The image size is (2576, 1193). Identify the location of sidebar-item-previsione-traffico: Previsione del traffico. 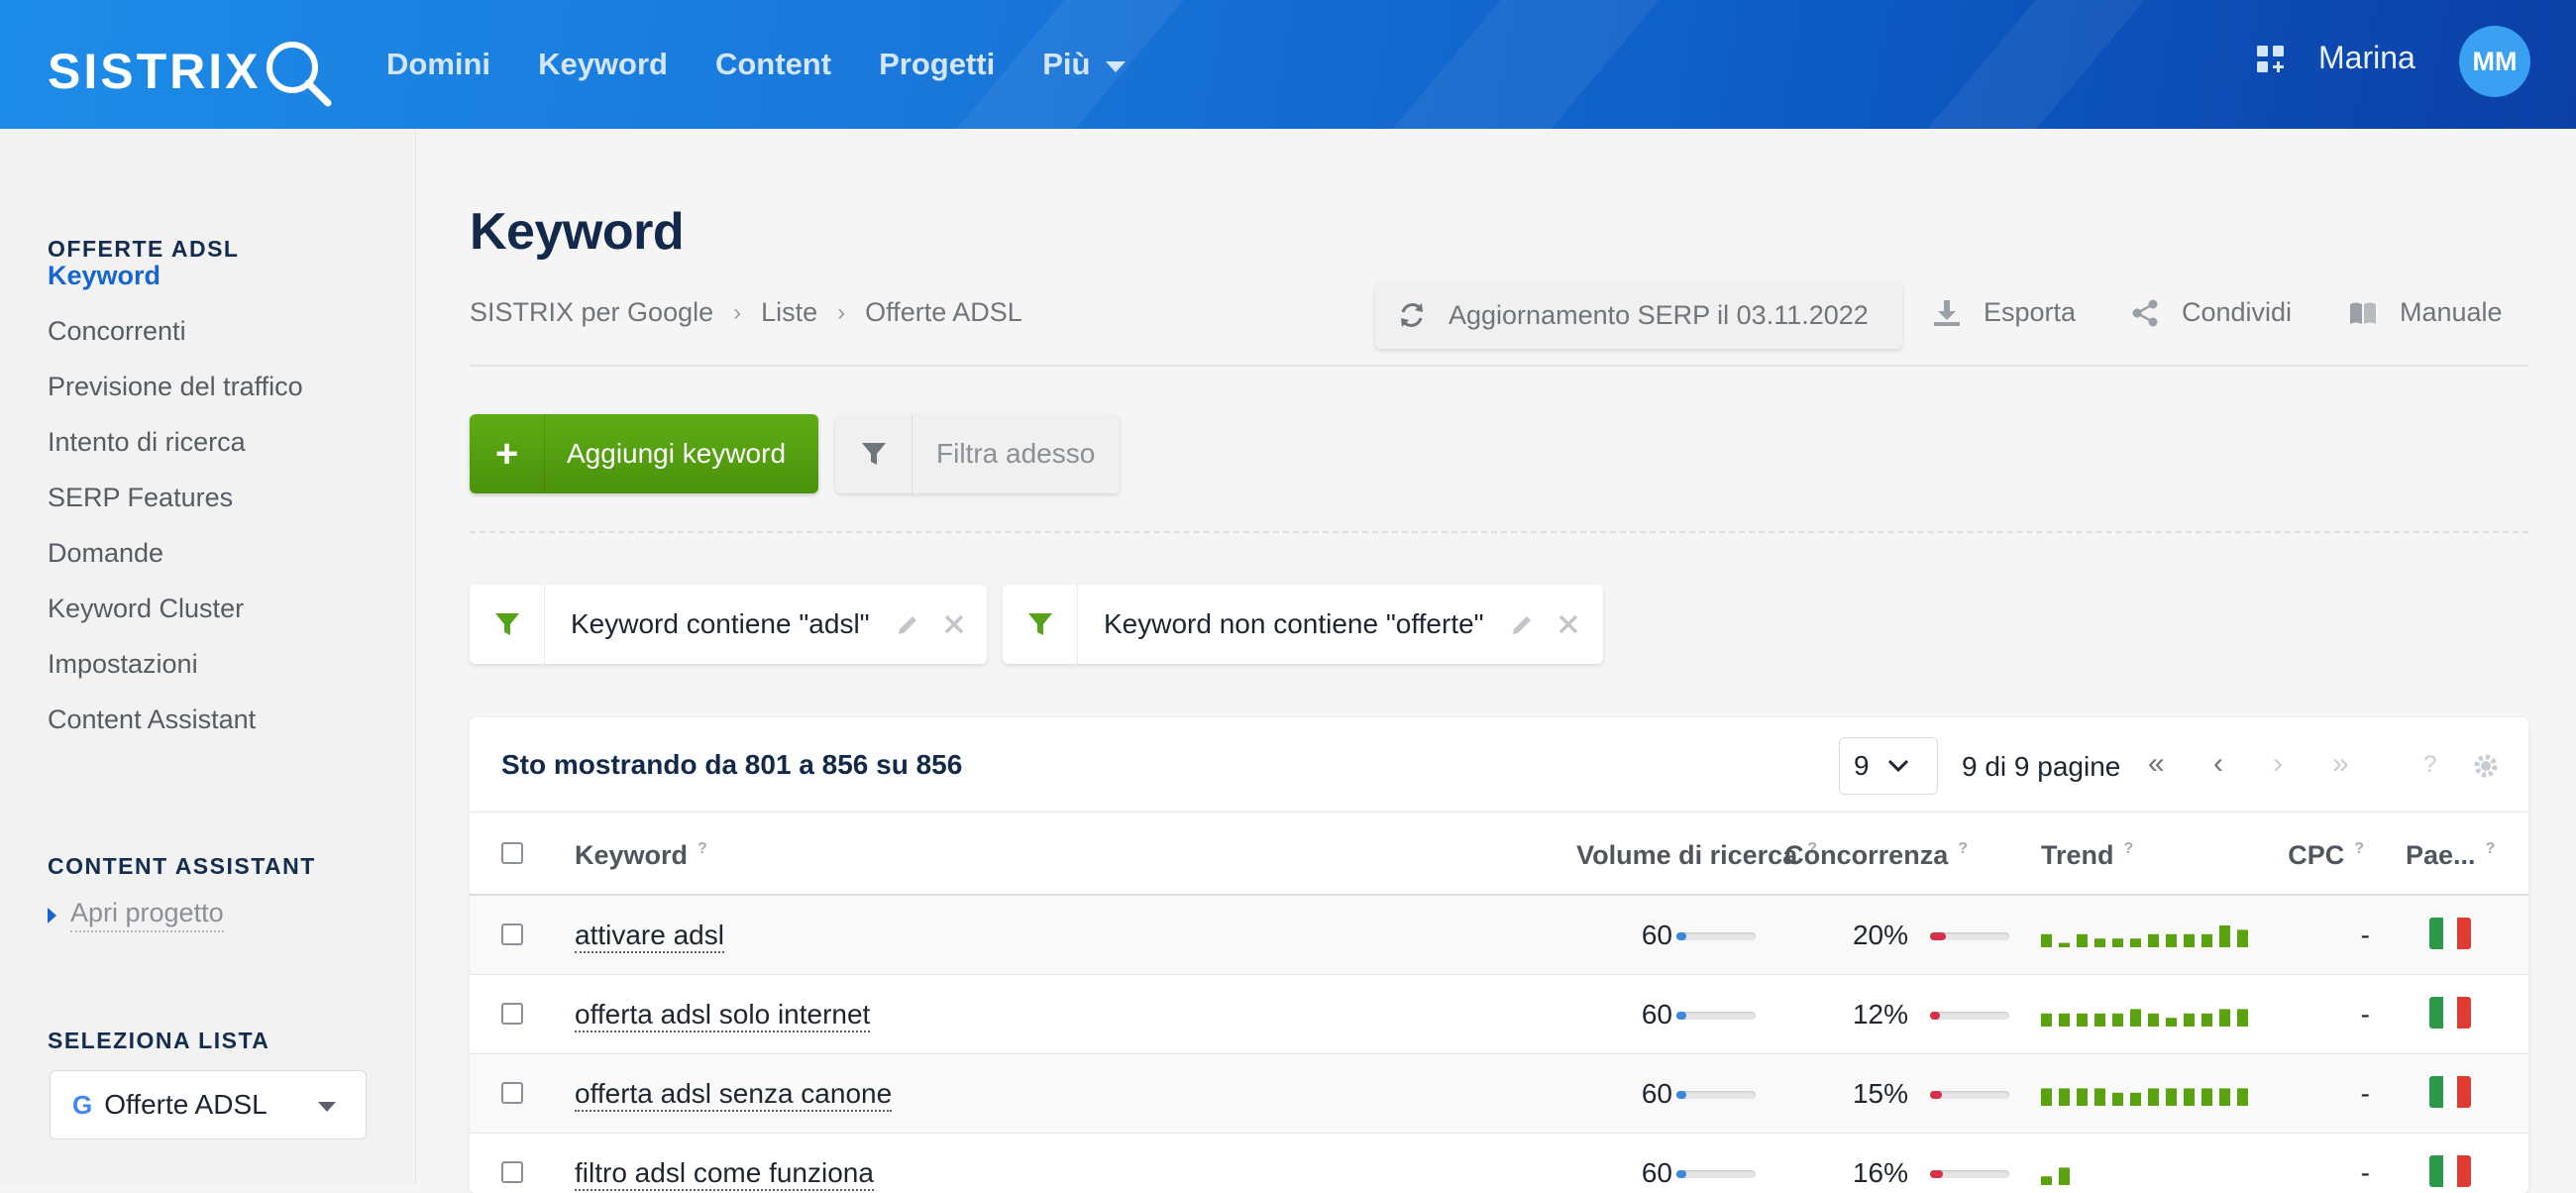
(175, 386).